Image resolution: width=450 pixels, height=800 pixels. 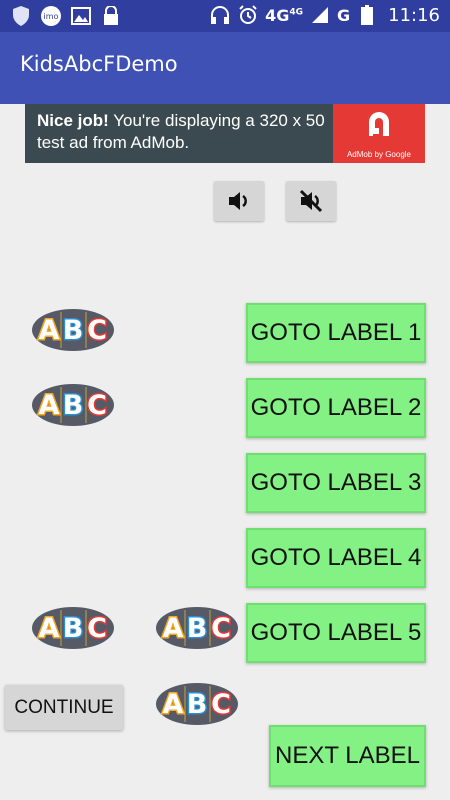 I want to click on admob-logo-text: AdMob by Google, so click(x=379, y=154).